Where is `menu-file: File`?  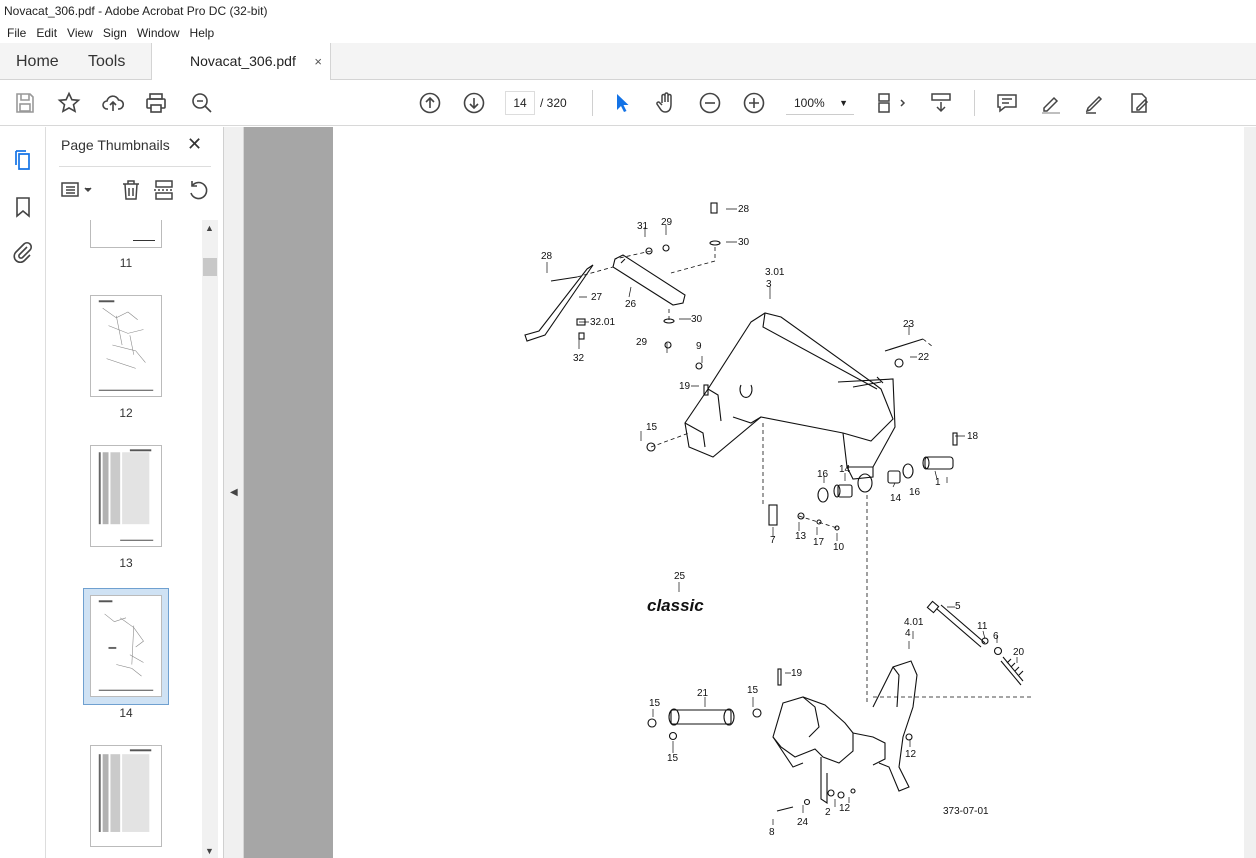
menu-file: File is located at coordinates (16, 33).